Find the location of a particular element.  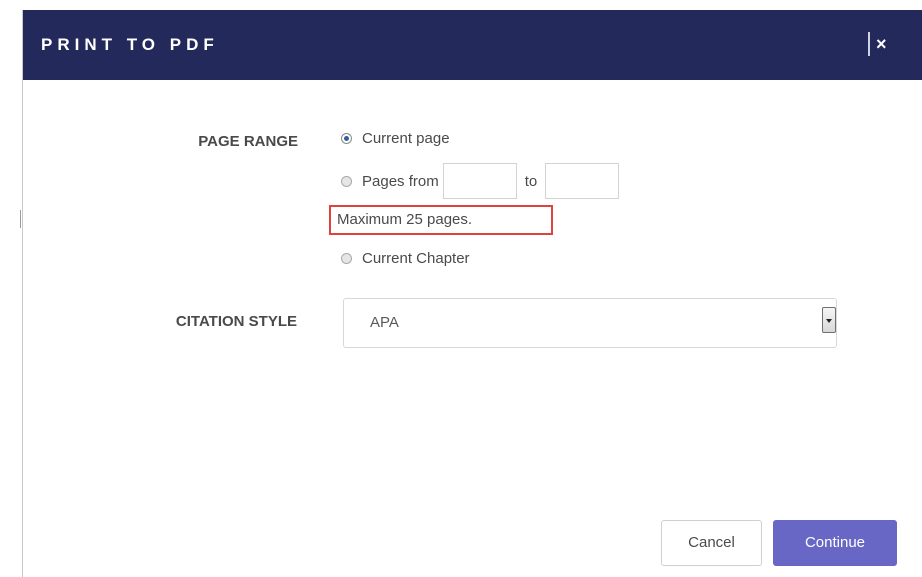

radio-pages-from-label: Pages from is located at coordinates (400, 181).